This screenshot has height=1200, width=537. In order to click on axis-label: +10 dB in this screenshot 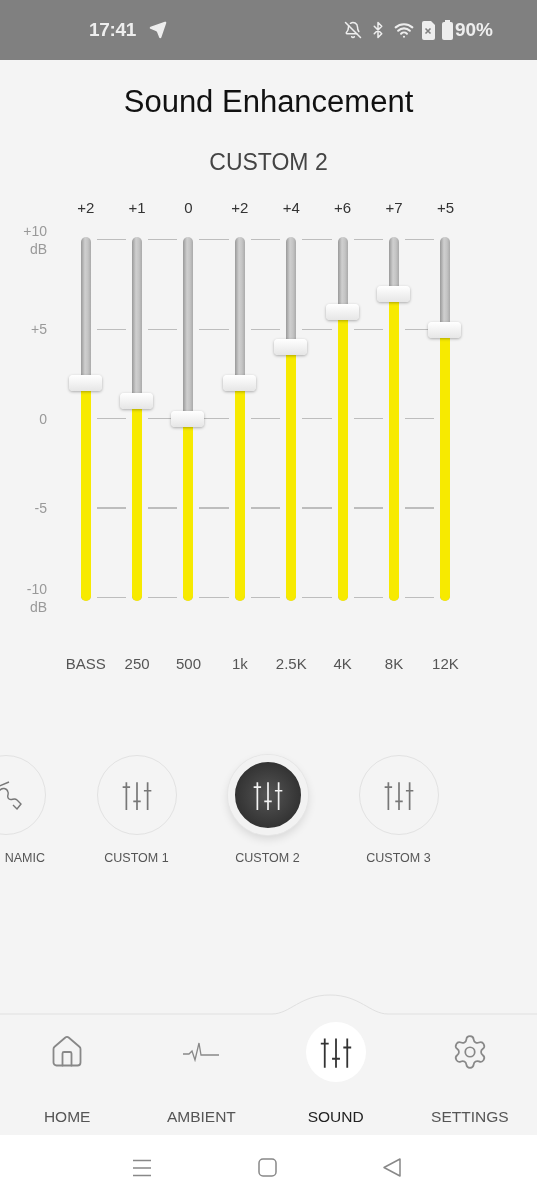, I will do `click(34, 239)`.